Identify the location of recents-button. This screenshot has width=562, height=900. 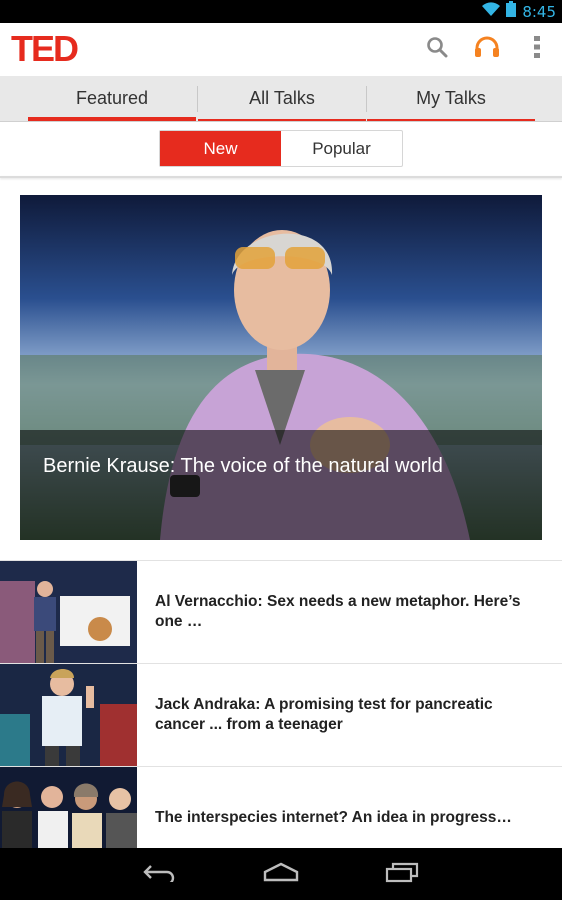
(402, 874).